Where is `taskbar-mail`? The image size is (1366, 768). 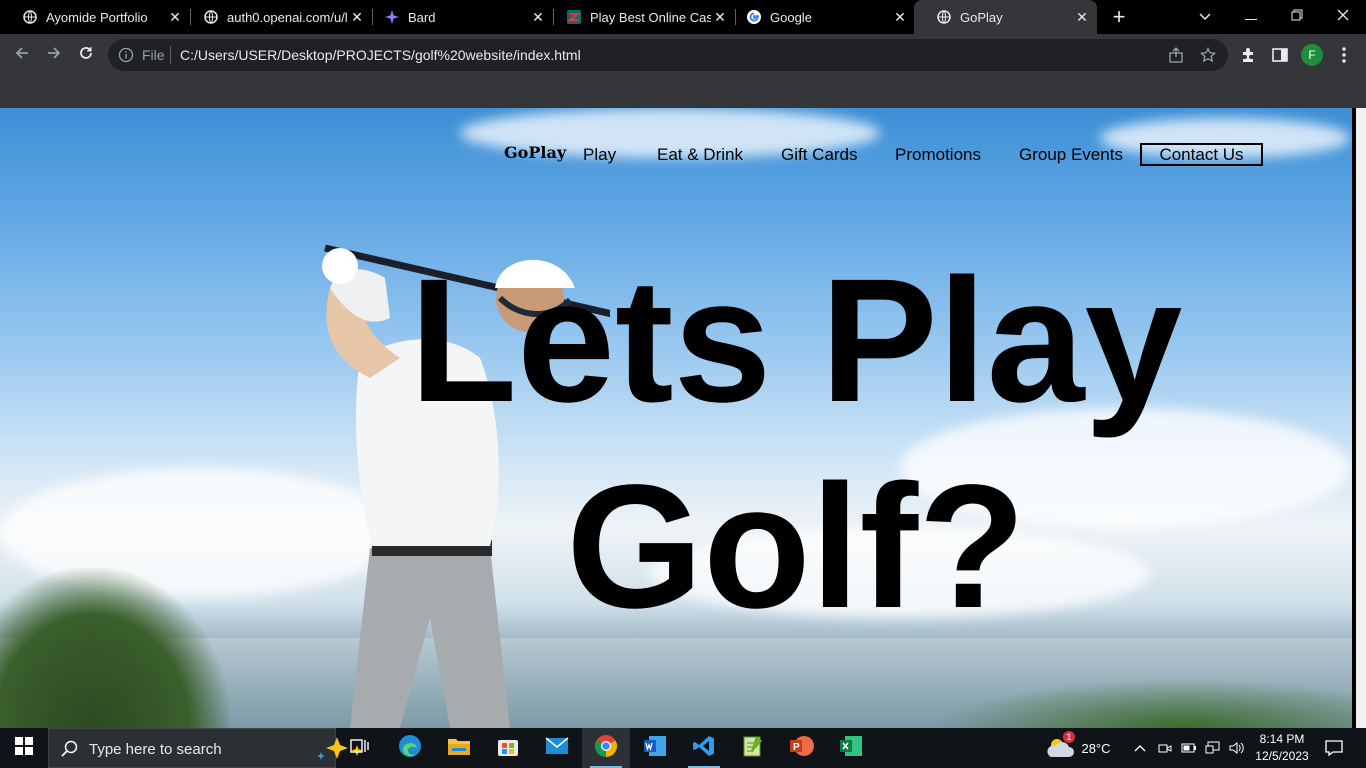
taskbar-mail is located at coordinates (557, 748).